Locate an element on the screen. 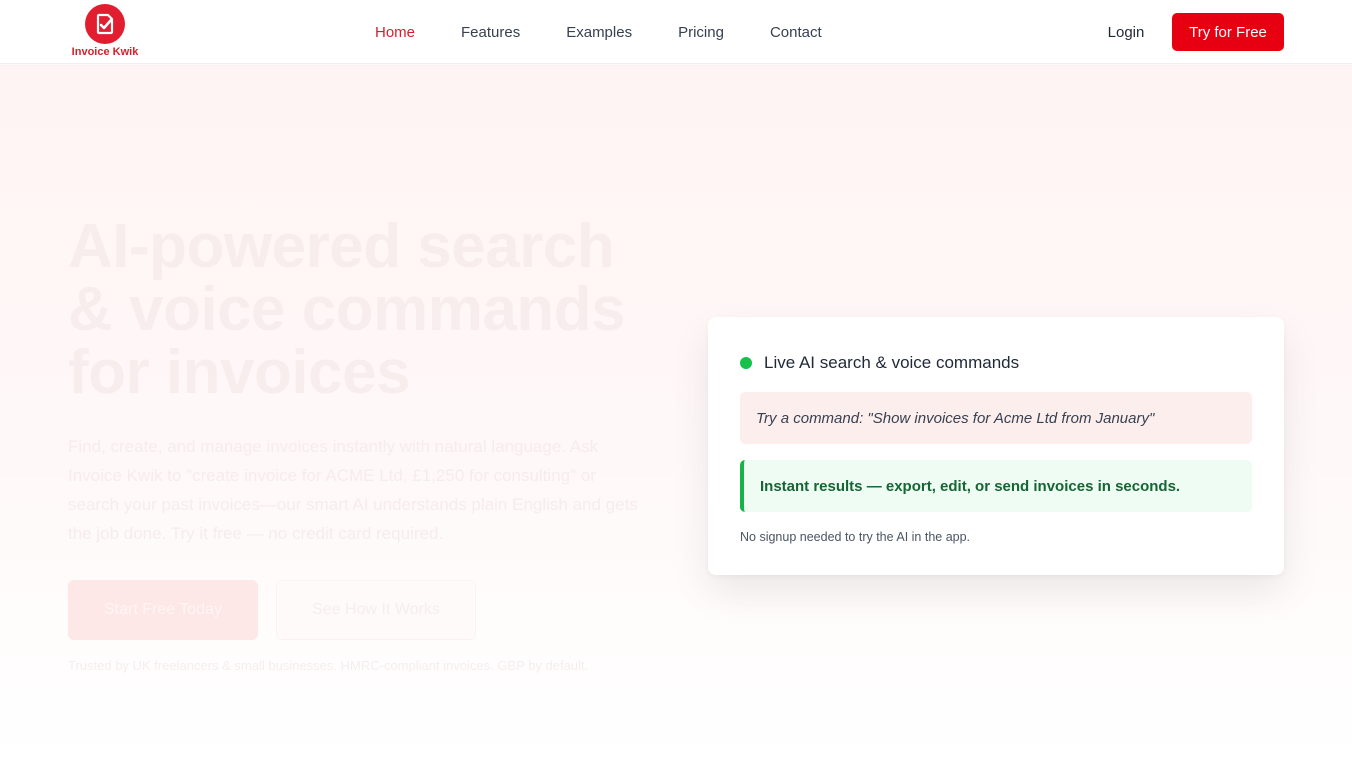 The image size is (1352, 760). nav-contact: Contact is located at coordinates (796, 32).